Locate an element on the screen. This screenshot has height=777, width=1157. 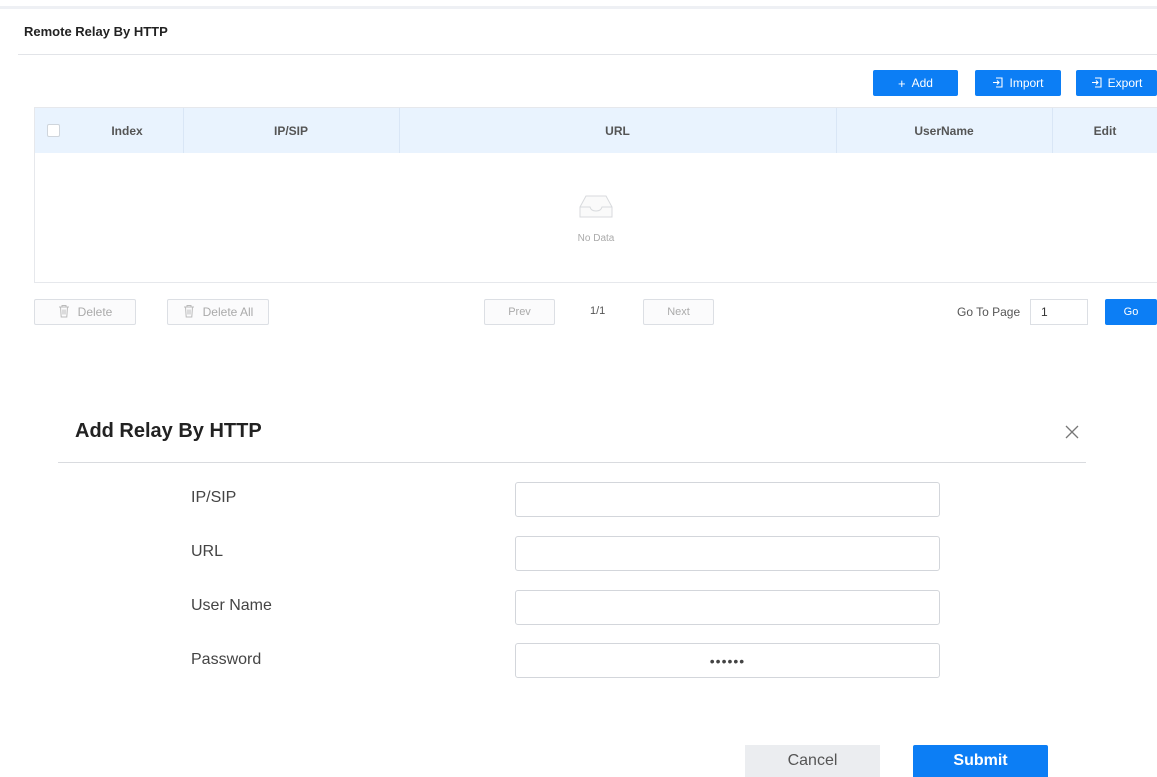
password-input: •••••• is located at coordinates (727, 660).